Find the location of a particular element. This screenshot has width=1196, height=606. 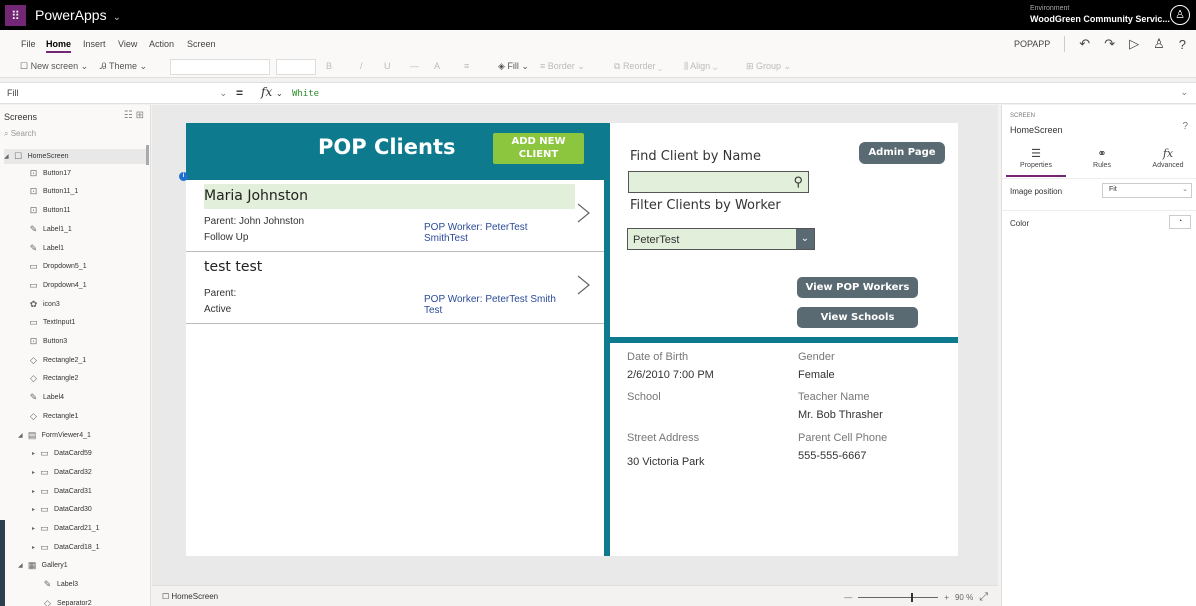

italic-button: / is located at coordinates (361, 66).